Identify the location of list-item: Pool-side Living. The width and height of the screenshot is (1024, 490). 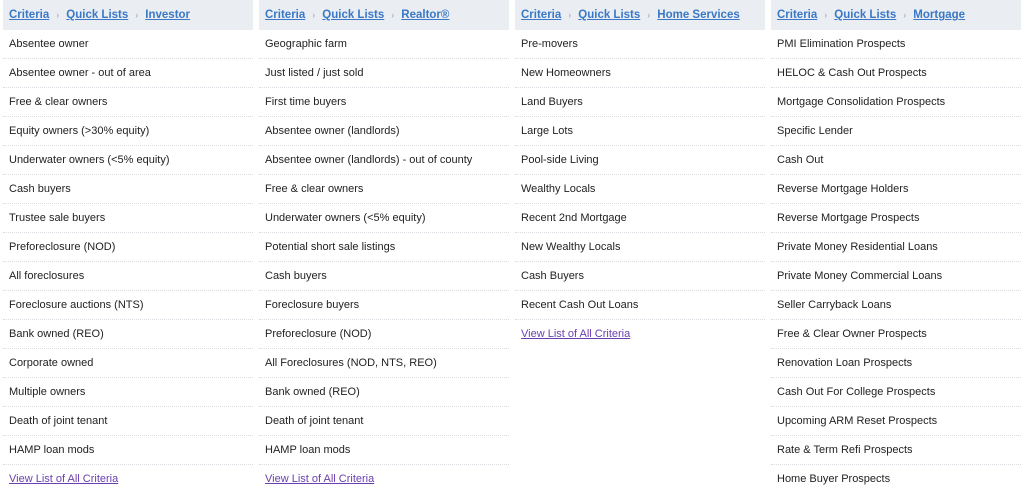
(640, 160).